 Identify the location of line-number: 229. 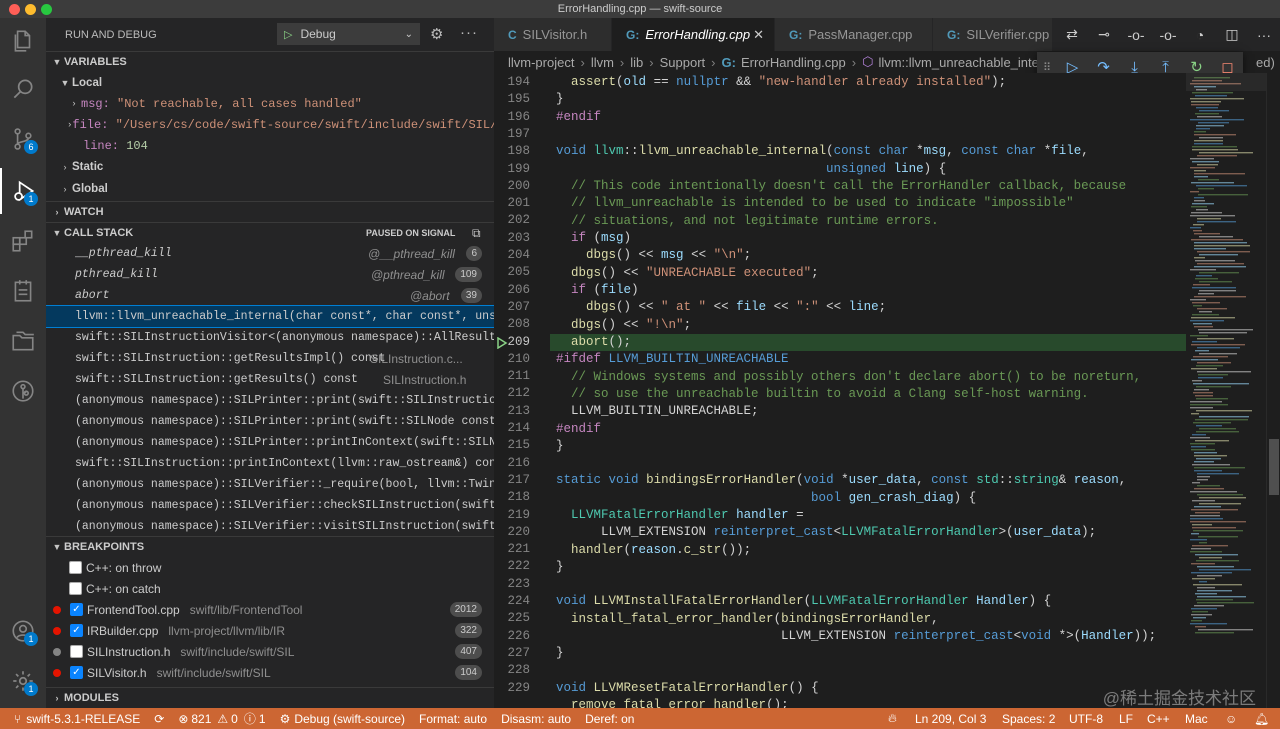
(512, 688).